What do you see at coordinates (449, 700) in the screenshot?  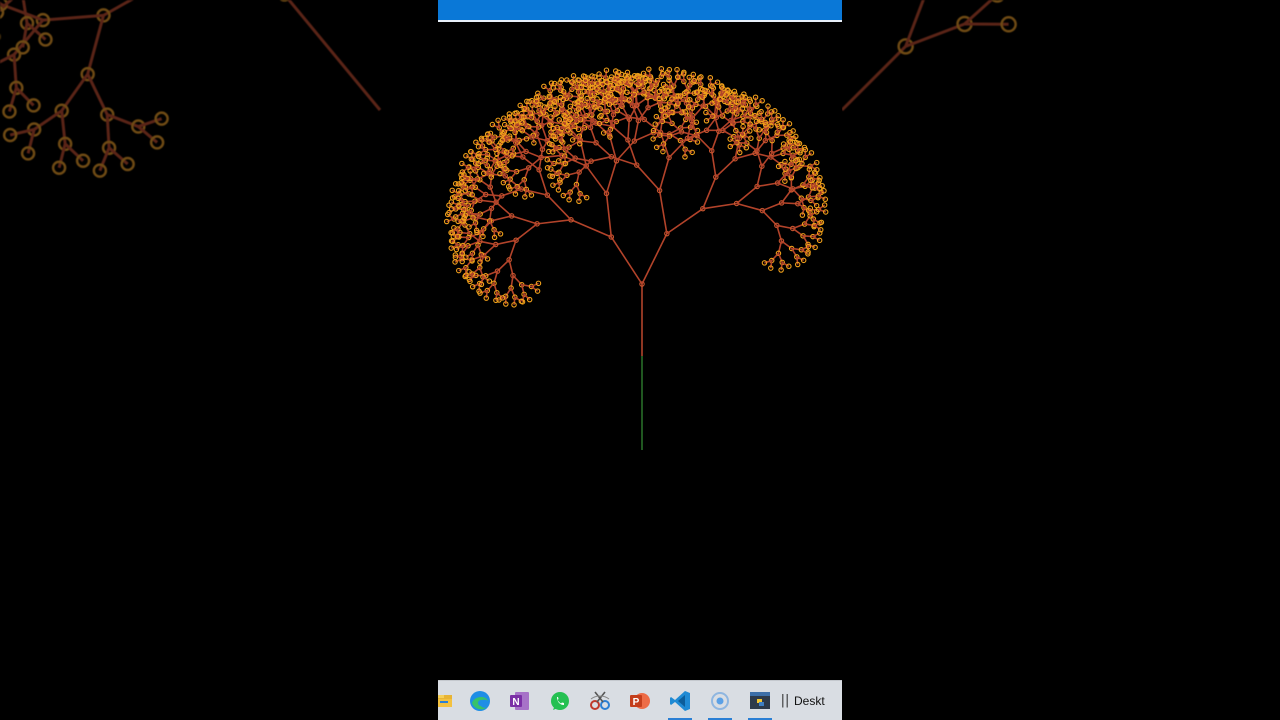 I see `taskbar-file-explorer` at bounding box center [449, 700].